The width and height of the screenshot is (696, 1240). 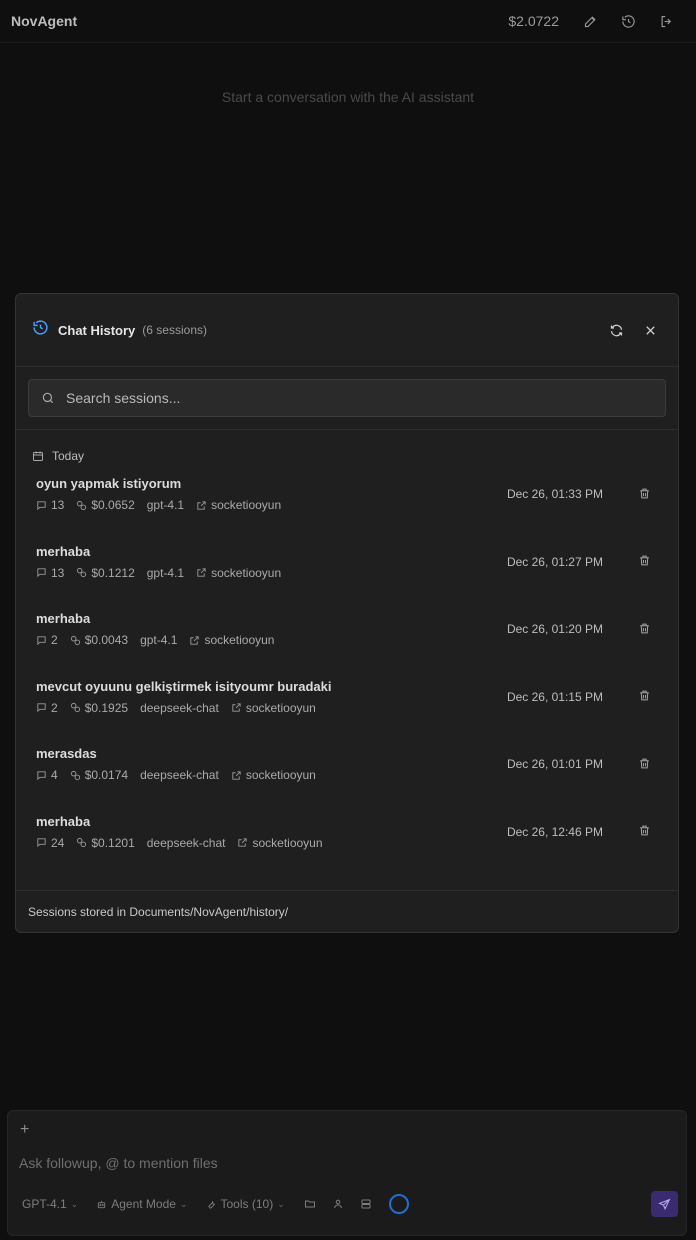 I want to click on send-button, so click(x=664, y=1204).